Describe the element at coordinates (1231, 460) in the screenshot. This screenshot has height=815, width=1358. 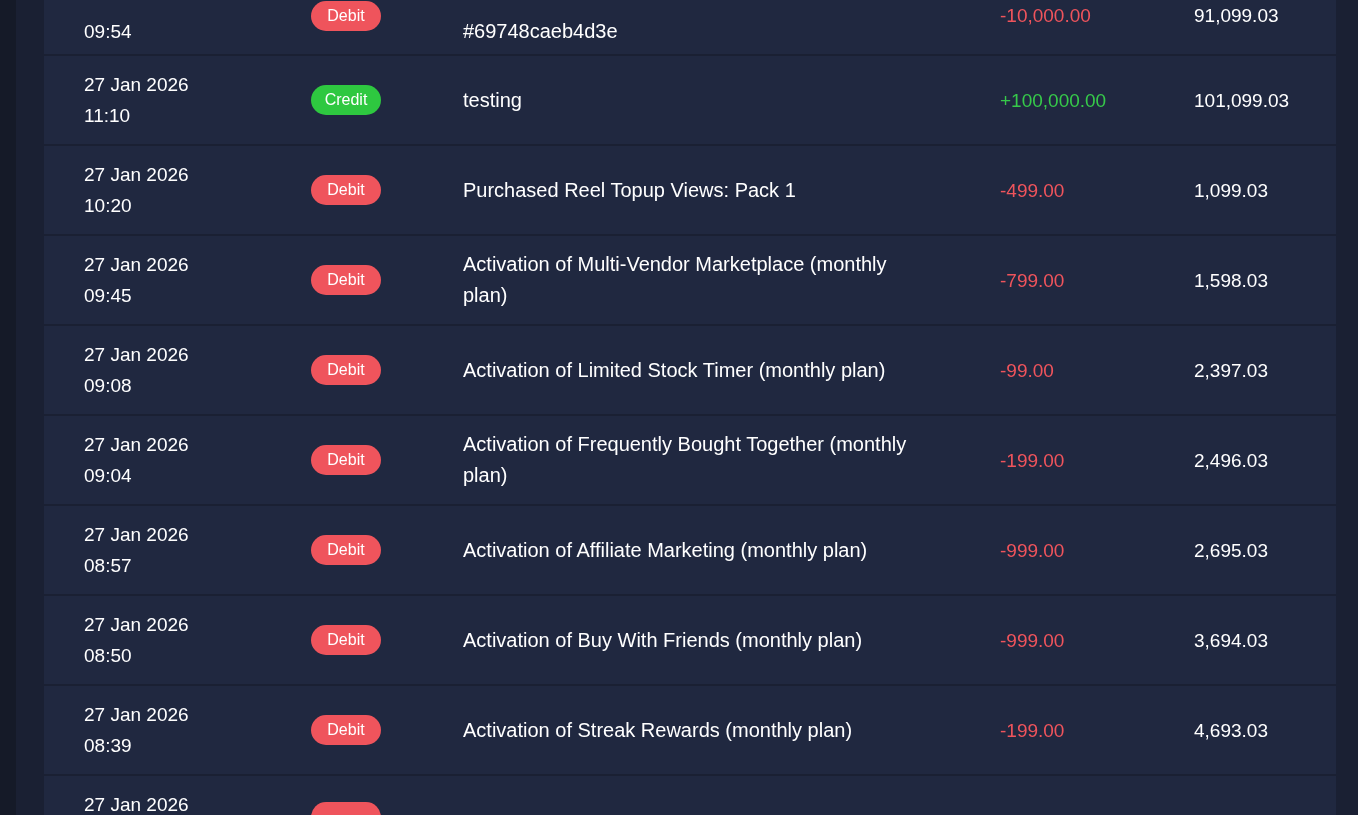
I see `balance: 2,496.03` at that location.